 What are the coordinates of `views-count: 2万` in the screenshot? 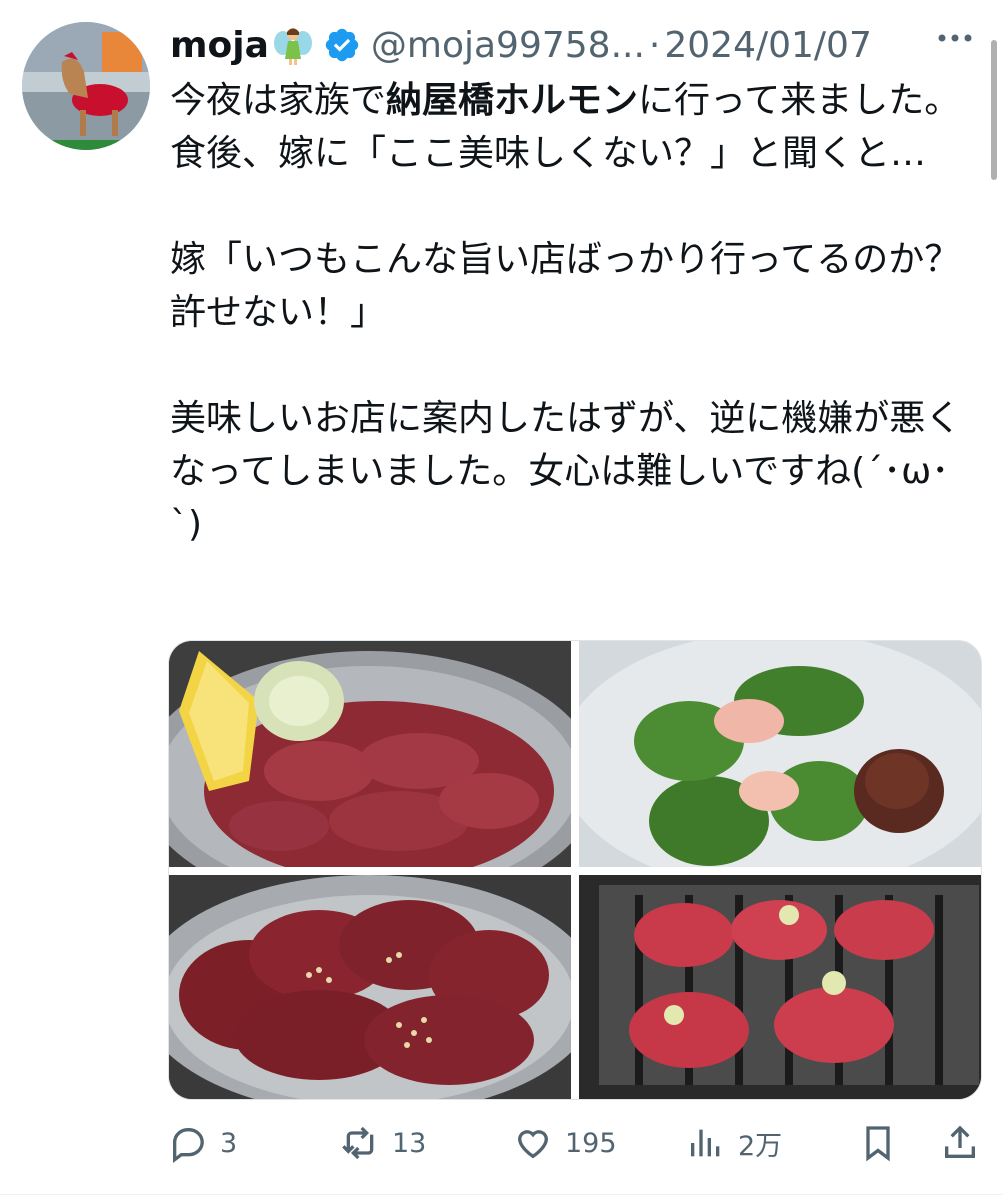 It's located at (760, 1146).